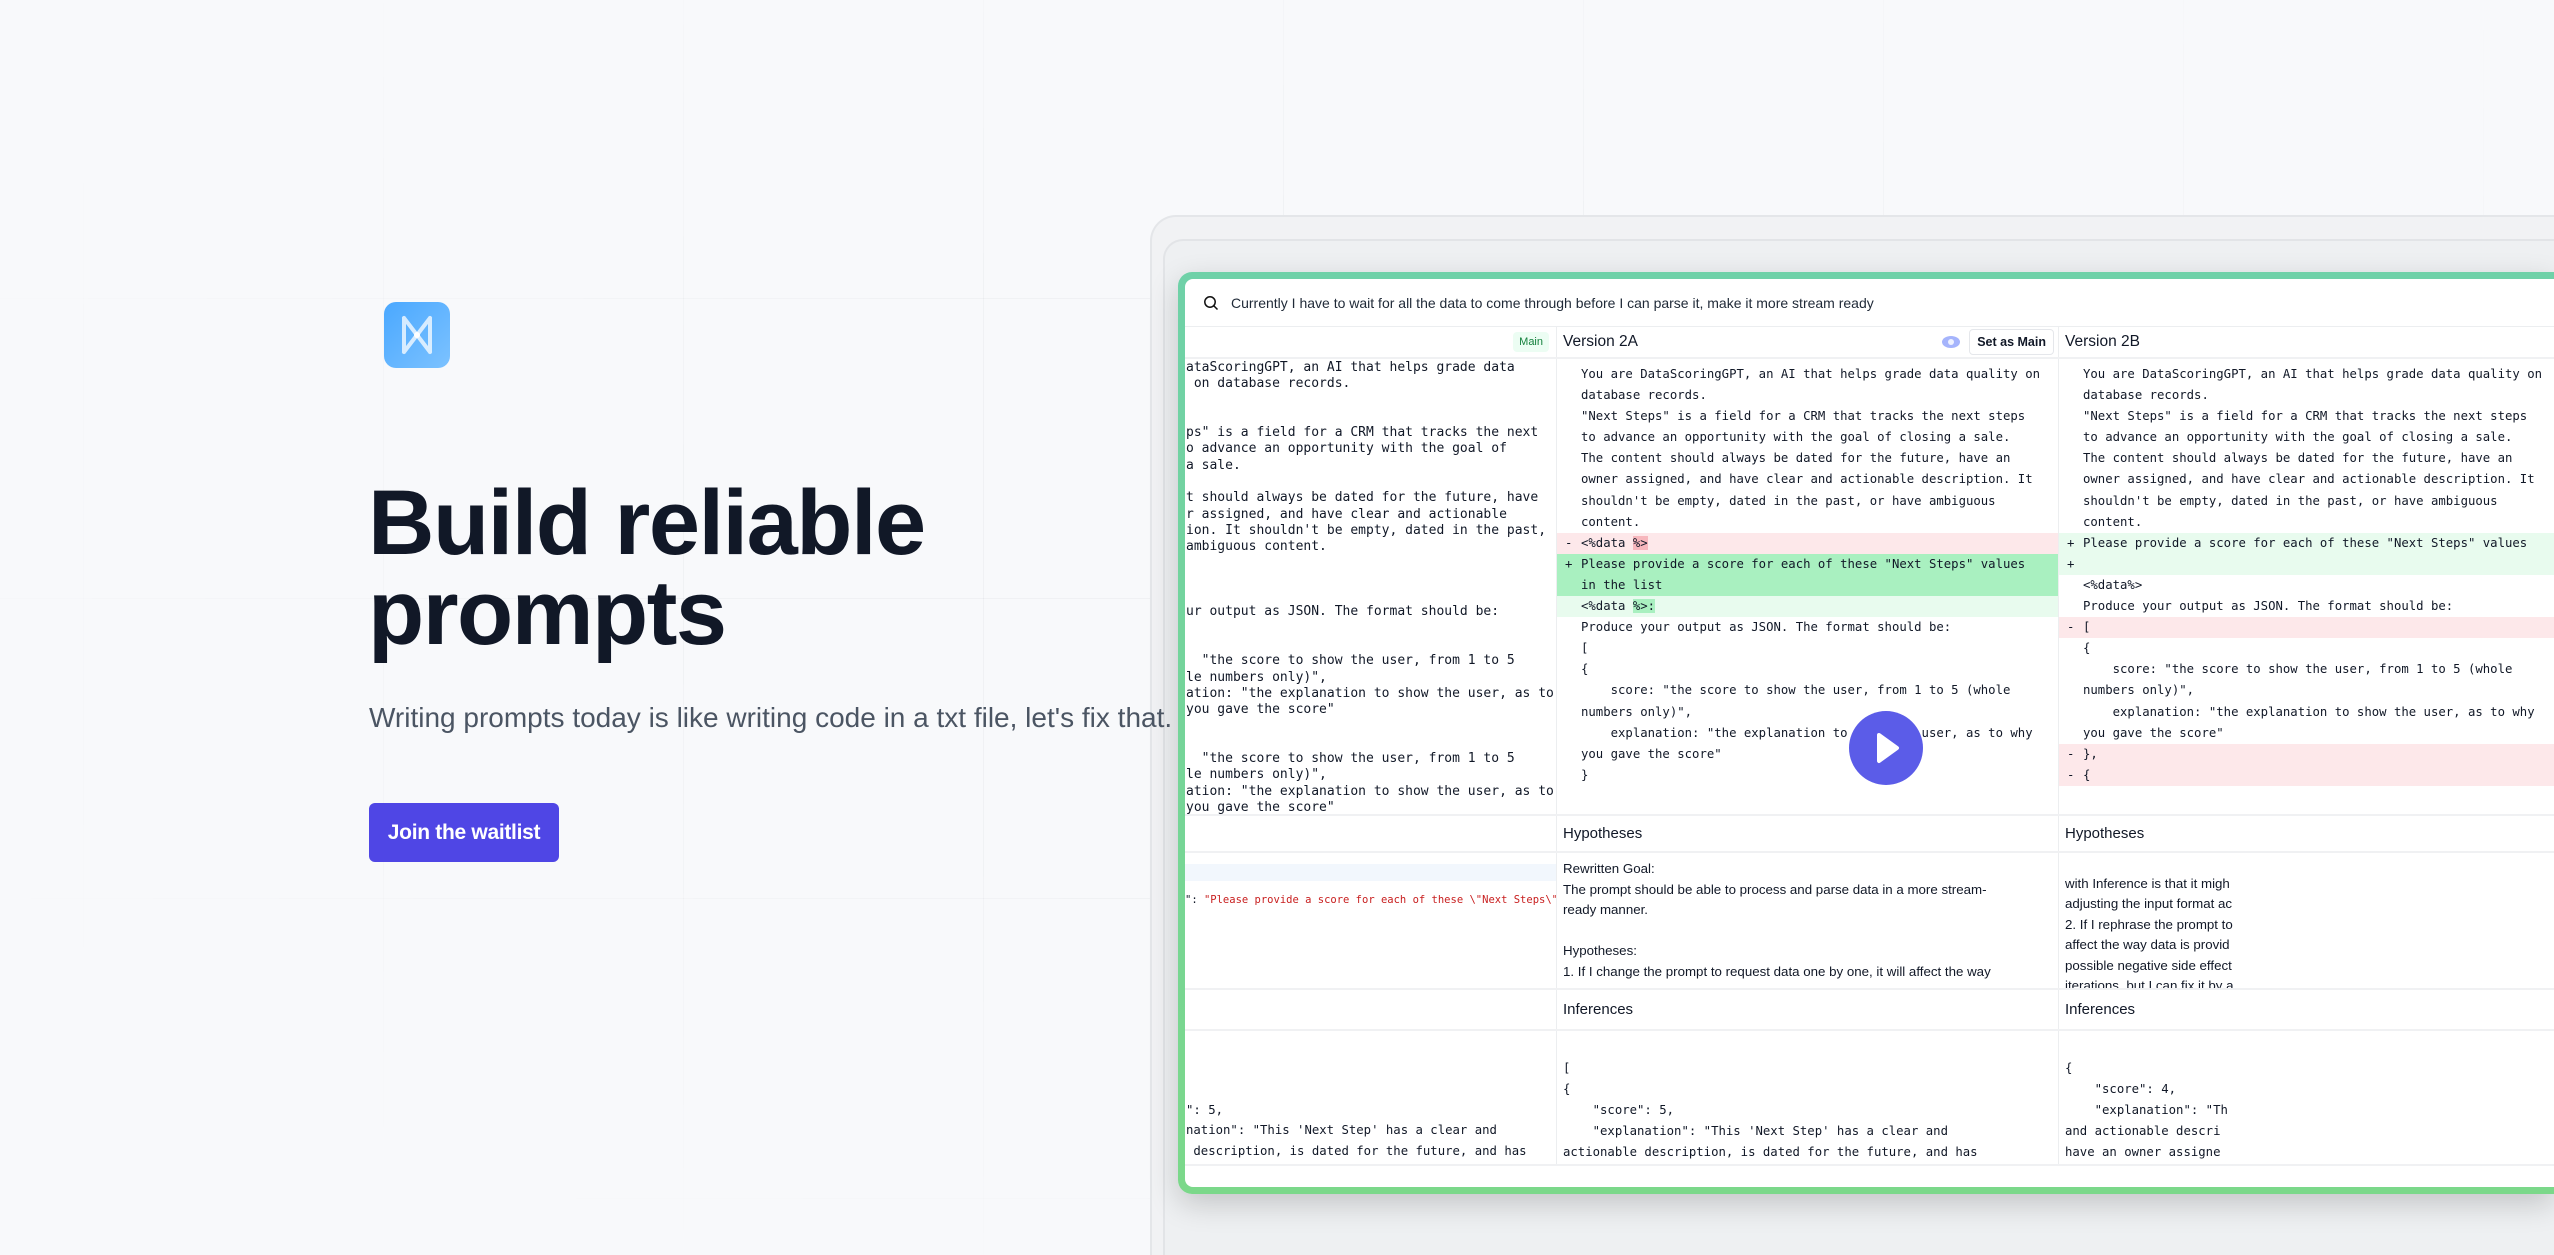  What do you see at coordinates (1585, 774) in the screenshot?
I see `line-text: }` at bounding box center [1585, 774].